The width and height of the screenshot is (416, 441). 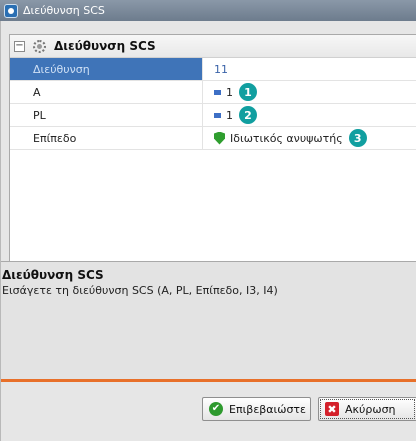 What do you see at coordinates (332, 409) in the screenshot?
I see `close-icon: ✖` at bounding box center [332, 409].